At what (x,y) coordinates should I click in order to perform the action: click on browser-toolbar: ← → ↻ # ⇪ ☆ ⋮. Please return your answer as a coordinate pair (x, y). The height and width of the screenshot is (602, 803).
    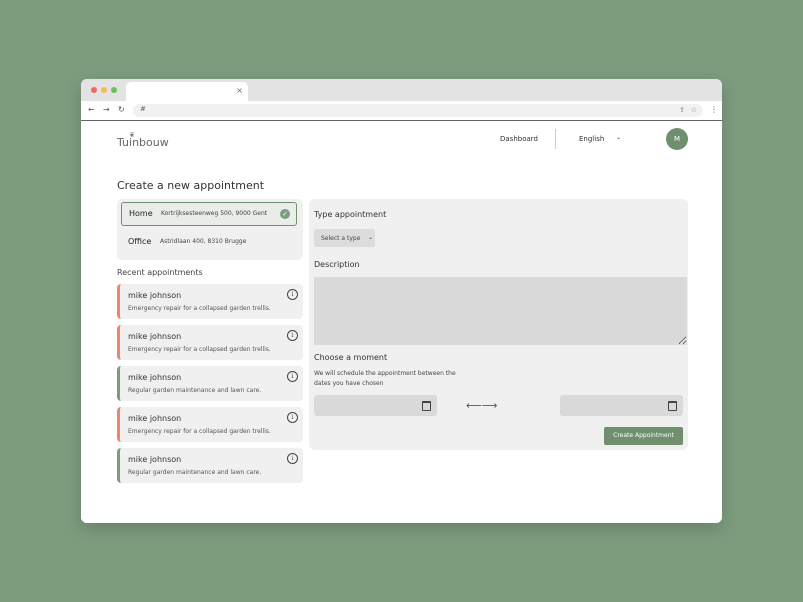
    Looking at the image, I should click on (401, 111).